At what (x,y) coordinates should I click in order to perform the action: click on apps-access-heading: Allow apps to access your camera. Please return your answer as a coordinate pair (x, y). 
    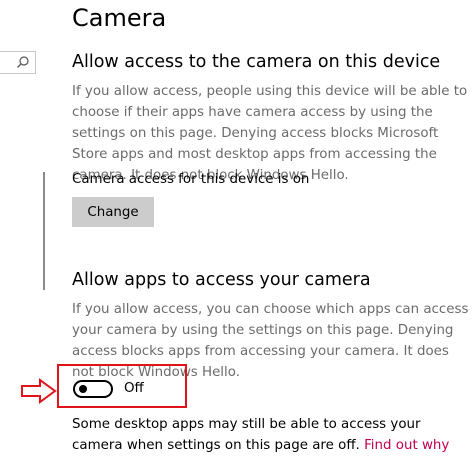
    Looking at the image, I should click on (221, 280).